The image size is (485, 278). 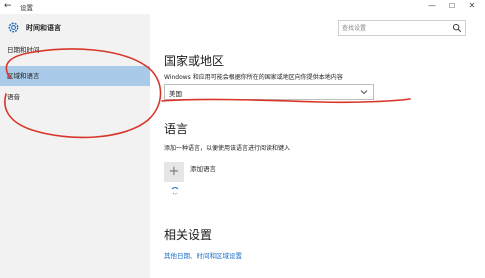 I want to click on region-description: Windows 和应用可能会根据你所在的国家或地区向你提供本地内容, so click(x=253, y=77).